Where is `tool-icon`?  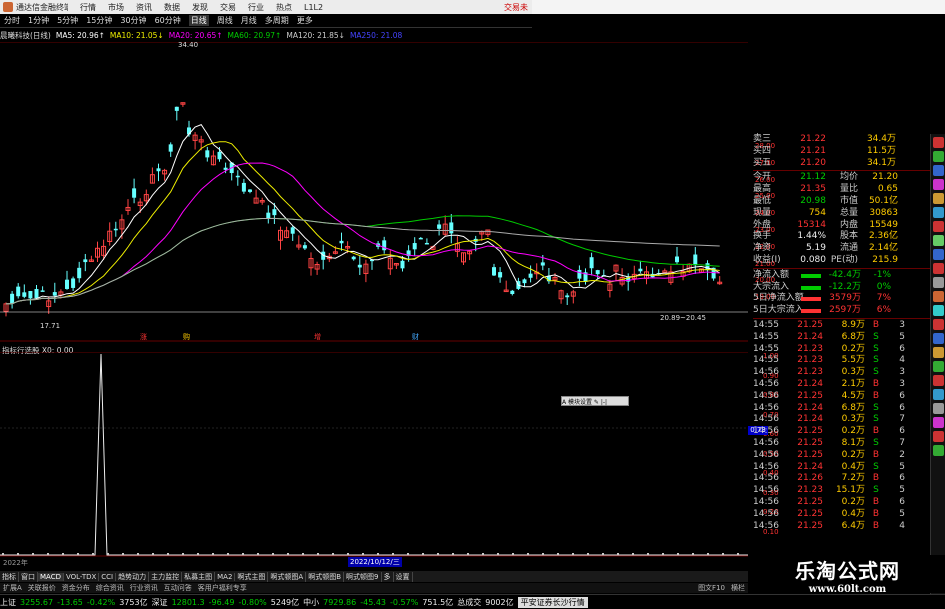
tool-icon is located at coordinates (938, 296).